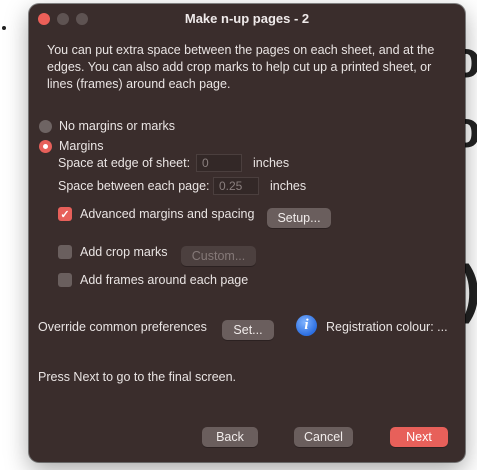 This screenshot has height=470, width=477. Describe the element at coordinates (45, 126) in the screenshot. I see `radio-off-icon` at that location.